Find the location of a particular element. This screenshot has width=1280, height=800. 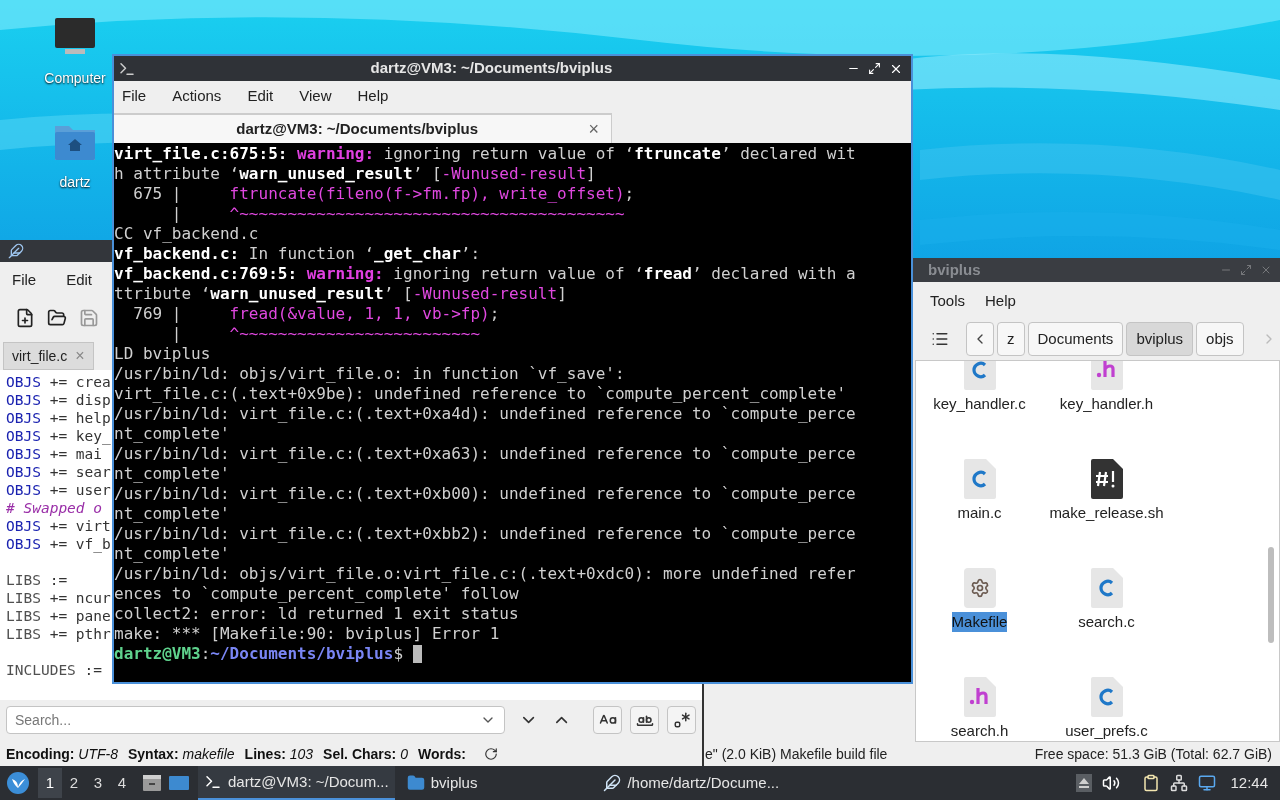

file-name: main.c is located at coordinates (979, 513).